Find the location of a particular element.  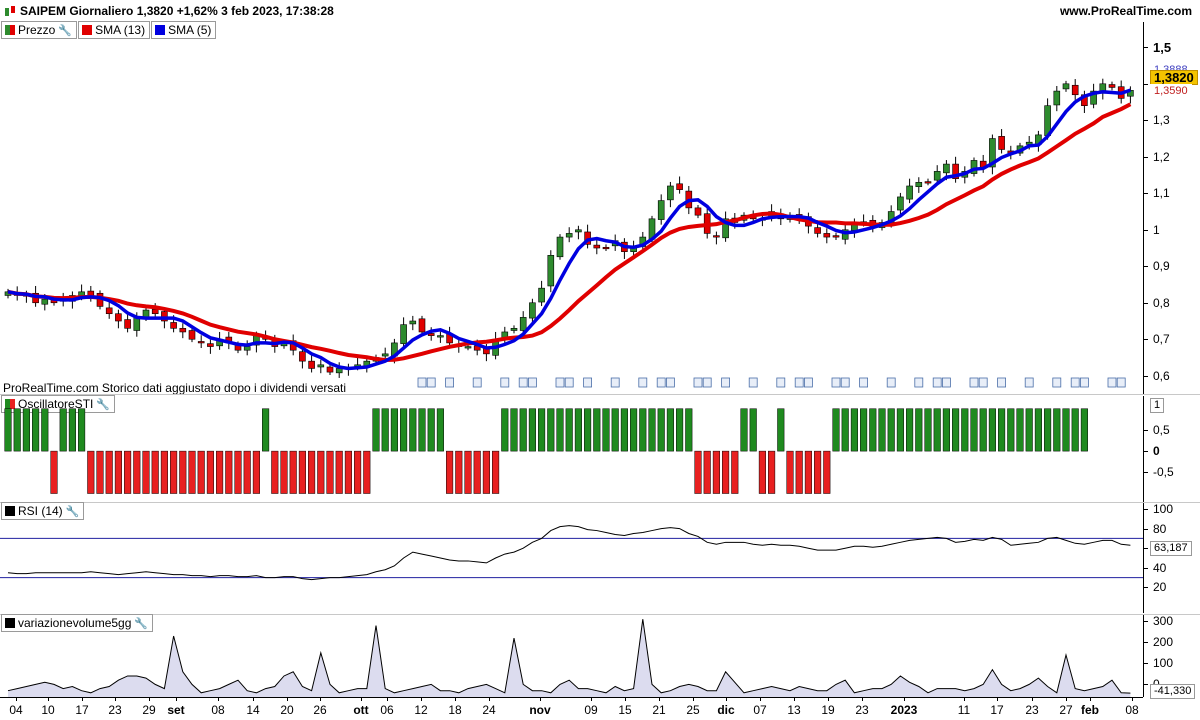

time-tick-label: 17 is located at coordinates (82, 710).